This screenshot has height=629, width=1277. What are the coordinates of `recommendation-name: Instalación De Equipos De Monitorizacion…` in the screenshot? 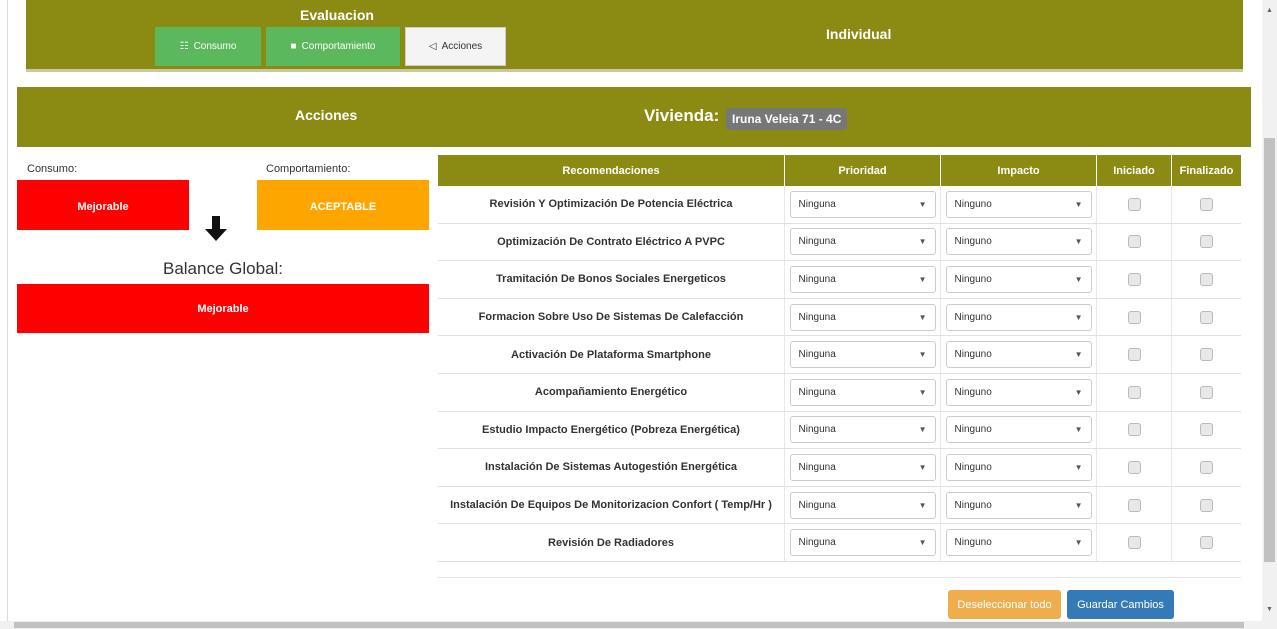 It's located at (611, 505).